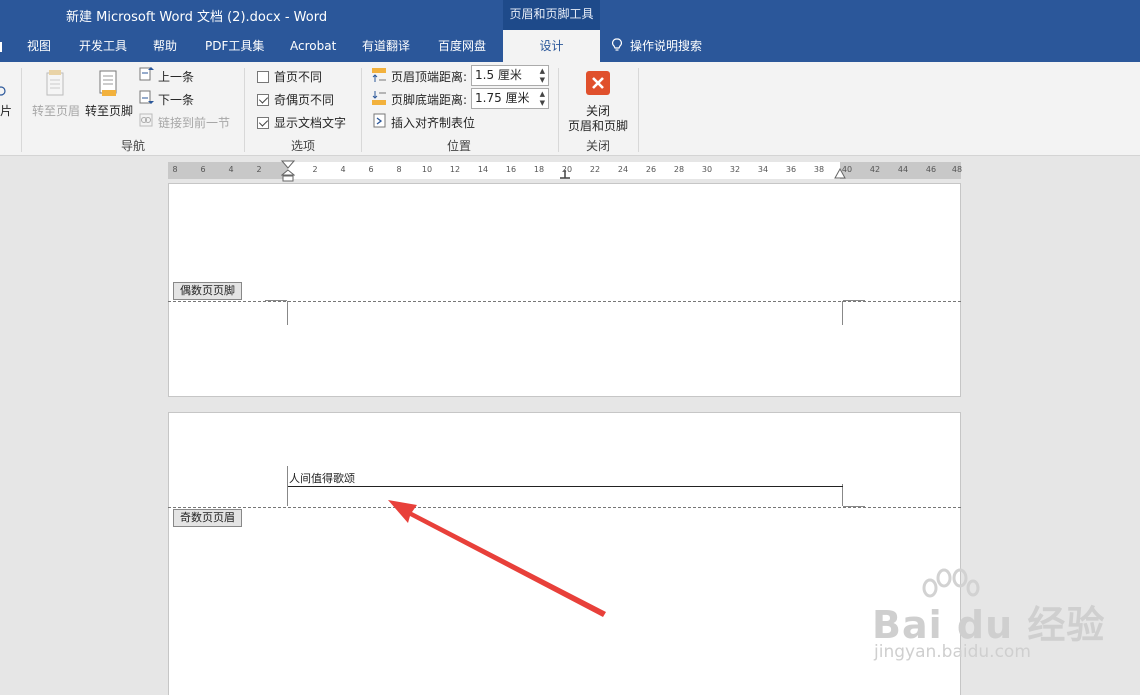 This screenshot has height=695, width=1140. Describe the element at coordinates (989, 625) in the screenshot. I see `watermark-brand: Bai du 经验` at that location.